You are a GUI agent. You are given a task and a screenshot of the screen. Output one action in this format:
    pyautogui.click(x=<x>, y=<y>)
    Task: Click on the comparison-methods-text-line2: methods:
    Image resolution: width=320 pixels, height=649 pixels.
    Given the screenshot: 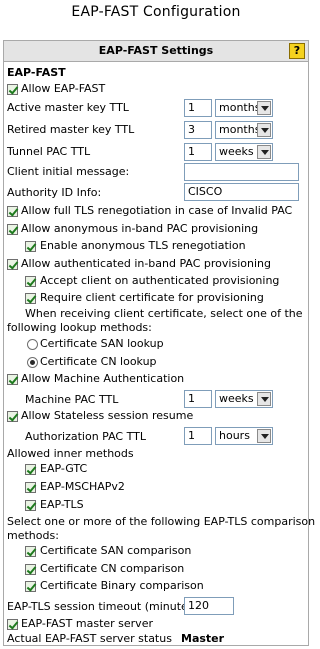 What is the action you would take?
    pyautogui.click(x=33, y=535)
    